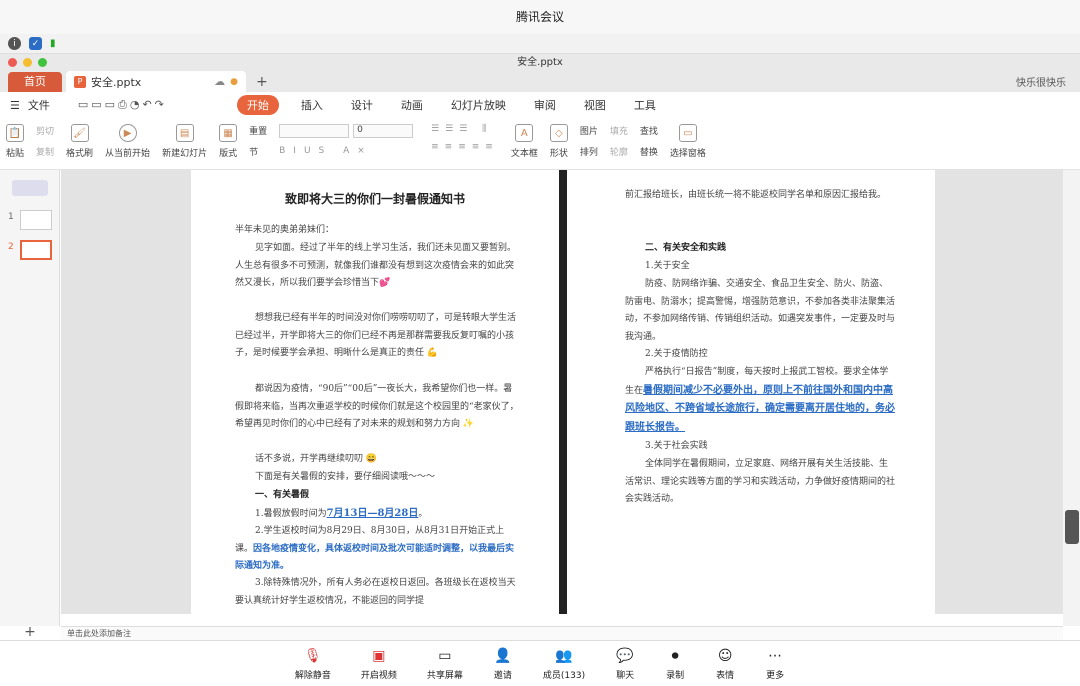 This screenshot has height=686, width=1080. What do you see at coordinates (619, 130) in the screenshot?
I see `fill-button: 填充` at bounding box center [619, 130].